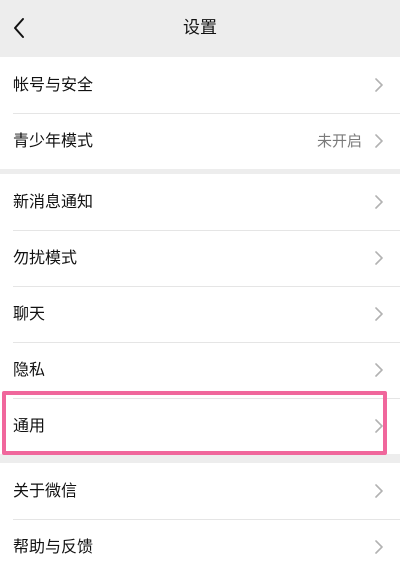 The image size is (400, 573). Describe the element at coordinates (200, 370) in the screenshot. I see `settings-item-privacy: 隐私` at that location.